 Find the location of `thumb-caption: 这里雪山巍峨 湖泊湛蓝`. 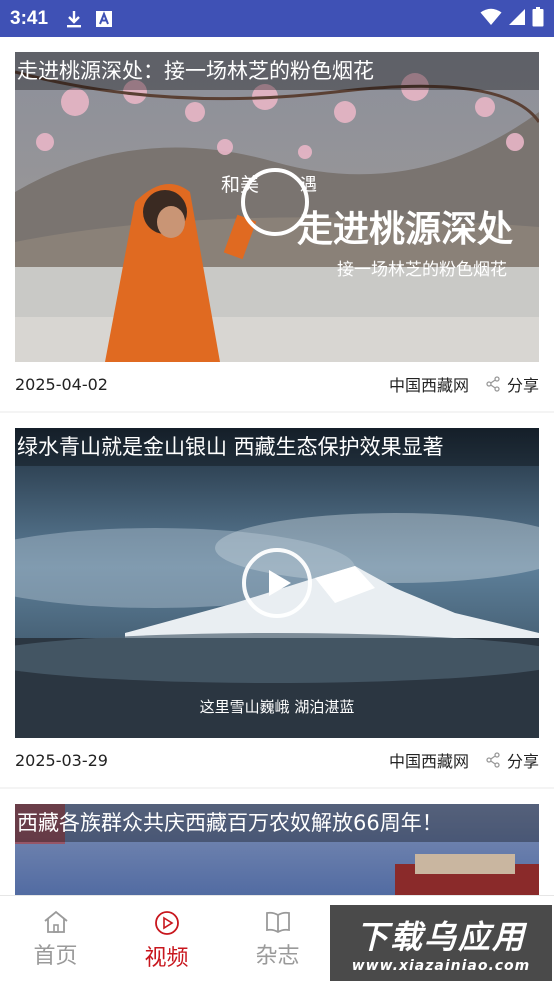

thumb-caption: 这里雪山巍峨 湖泊湛蓝 is located at coordinates (277, 707).